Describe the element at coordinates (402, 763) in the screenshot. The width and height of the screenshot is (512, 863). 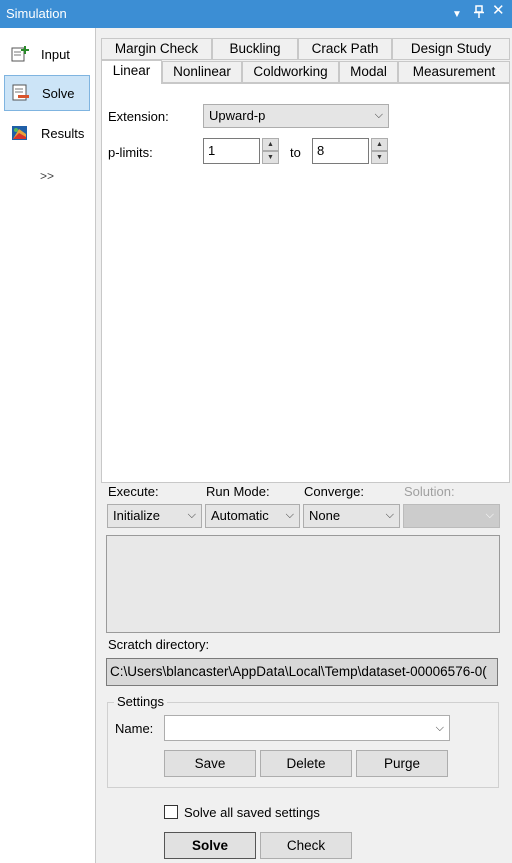
I see `purge-button: Purge` at that location.